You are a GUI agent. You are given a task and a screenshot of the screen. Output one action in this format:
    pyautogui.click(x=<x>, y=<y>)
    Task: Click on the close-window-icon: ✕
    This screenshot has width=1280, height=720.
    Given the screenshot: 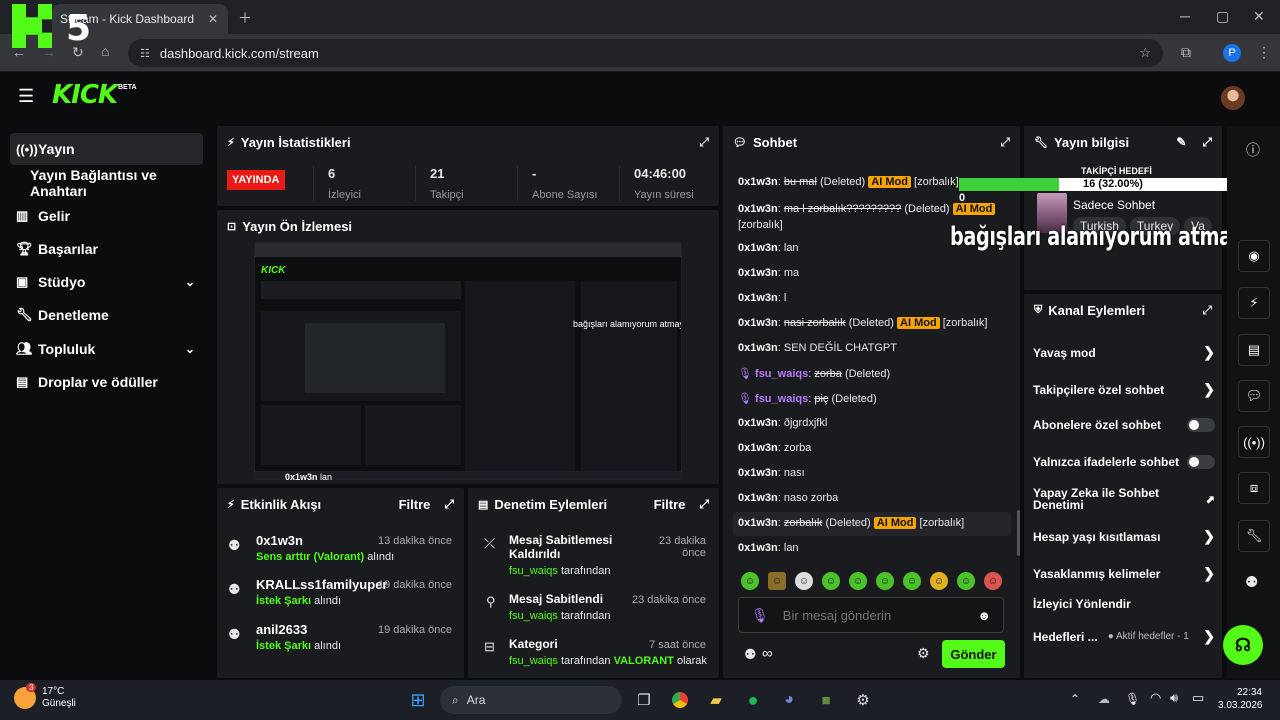 What is the action you would take?
    pyautogui.click(x=1259, y=16)
    